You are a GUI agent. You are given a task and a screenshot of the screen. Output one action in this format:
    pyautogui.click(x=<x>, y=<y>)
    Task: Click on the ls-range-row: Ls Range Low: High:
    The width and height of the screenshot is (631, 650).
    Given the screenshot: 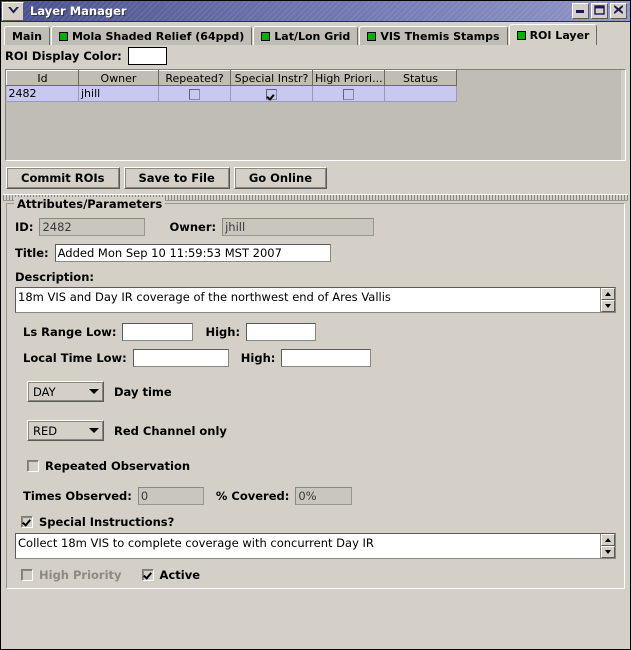 What is the action you would take?
    pyautogui.click(x=319, y=332)
    